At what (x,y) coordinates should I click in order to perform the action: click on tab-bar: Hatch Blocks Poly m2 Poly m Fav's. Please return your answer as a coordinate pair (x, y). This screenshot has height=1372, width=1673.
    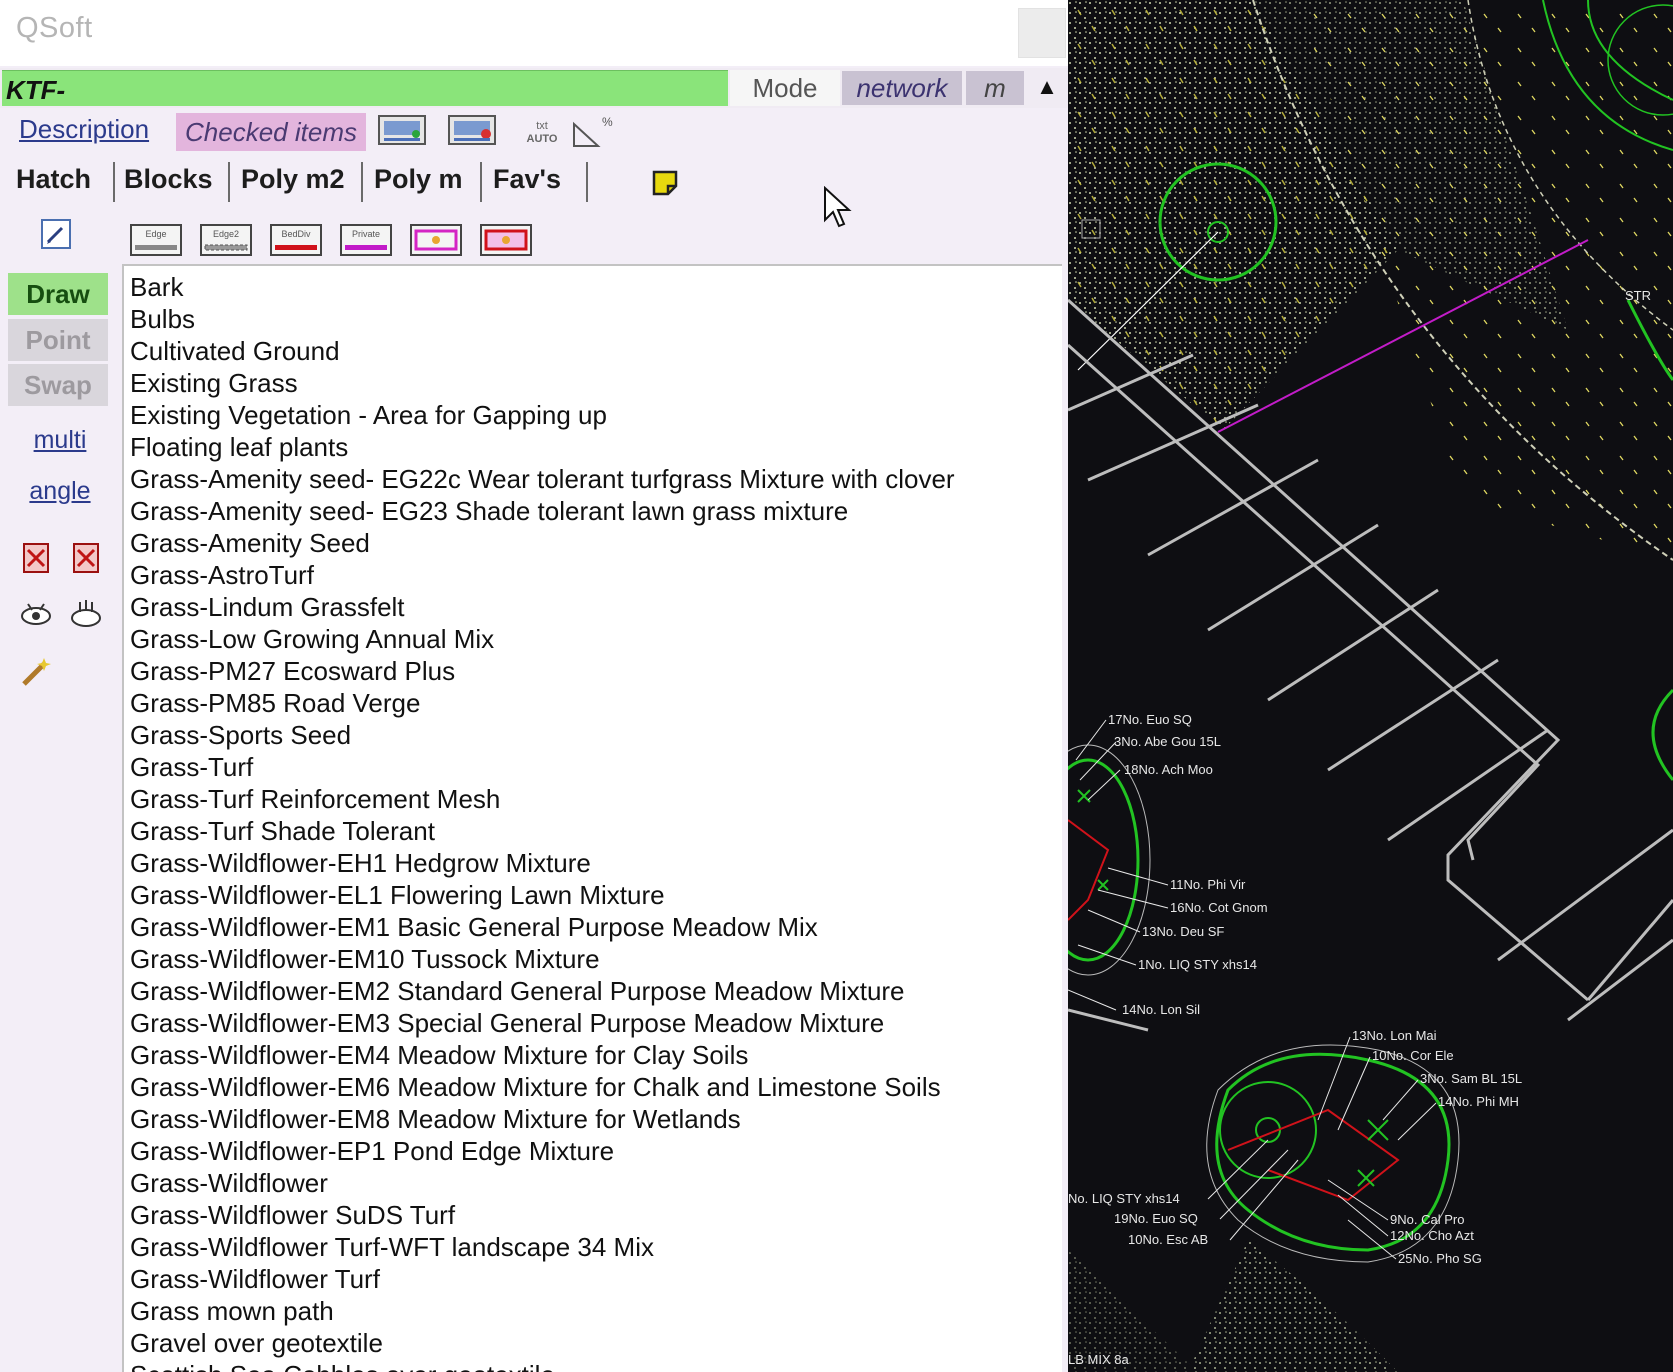
    Looking at the image, I should click on (534, 183).